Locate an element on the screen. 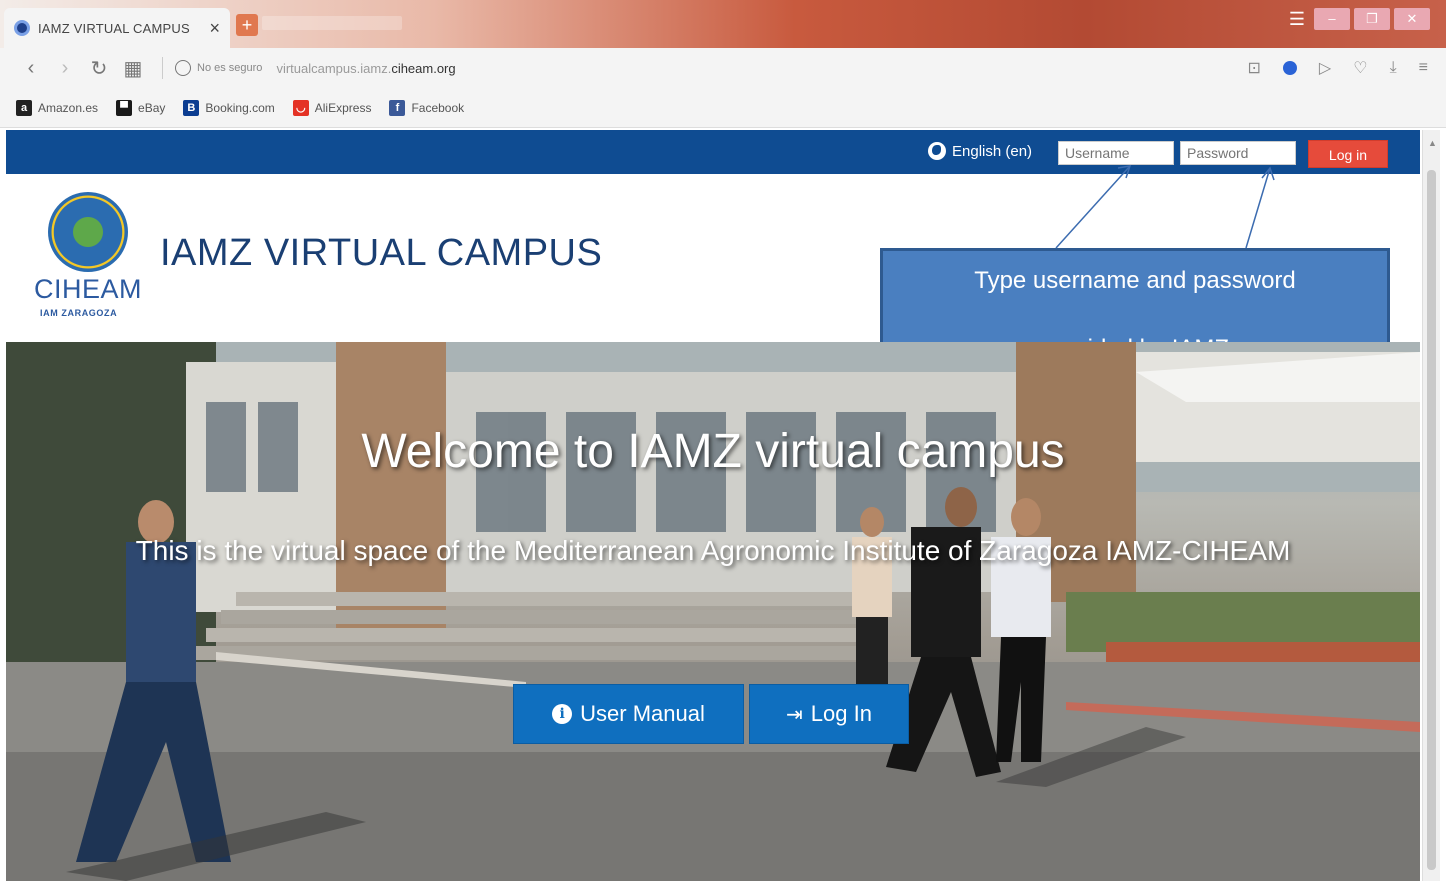  reload-icon: ↻ is located at coordinates (99, 68).